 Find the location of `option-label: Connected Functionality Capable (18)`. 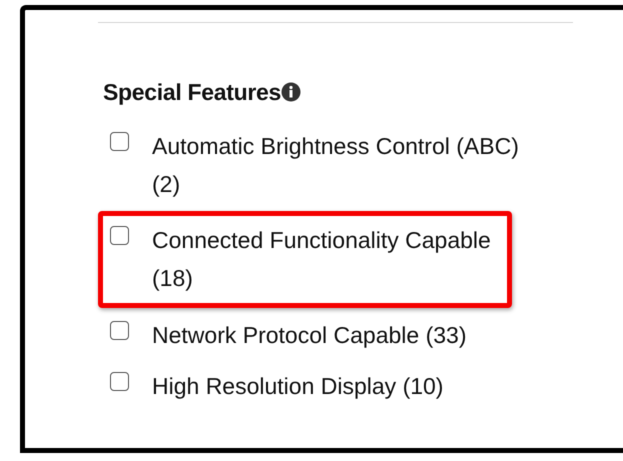

option-label: Connected Functionality Capable (18) is located at coordinates (322, 259).